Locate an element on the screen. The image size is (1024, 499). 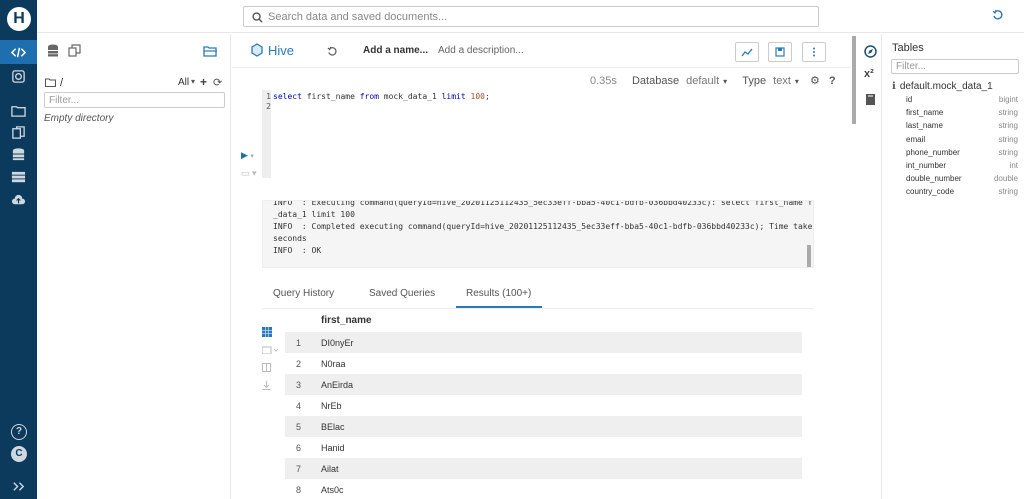
grid-icon is located at coordinates (267, 332).